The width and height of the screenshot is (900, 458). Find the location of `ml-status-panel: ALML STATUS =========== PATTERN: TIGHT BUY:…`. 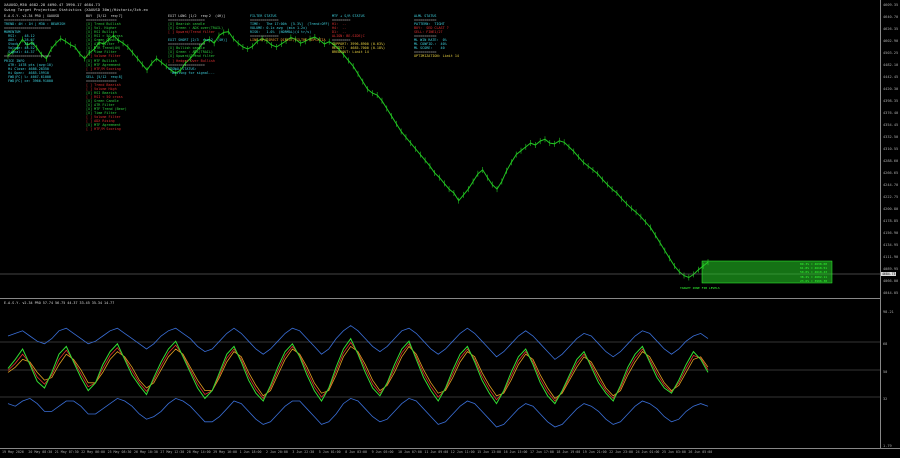

ml-status-panel: ALML STATUS =========== PATTERN: TIGHT BUY:… is located at coordinates (436, 36).